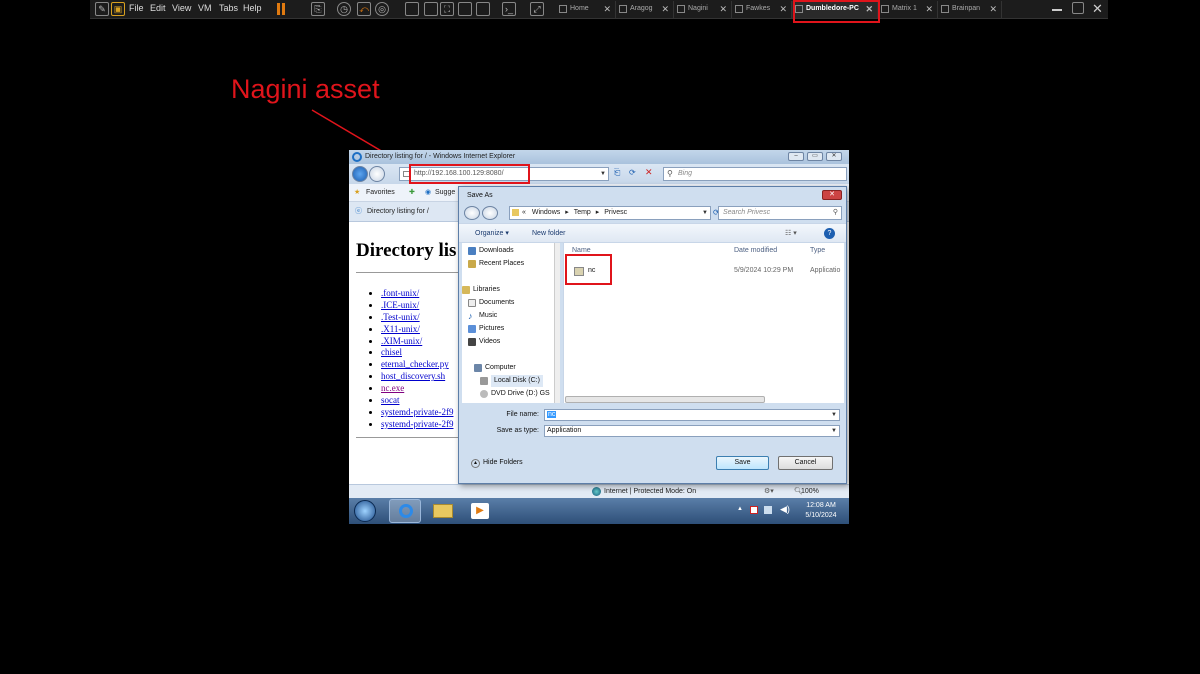  What do you see at coordinates (780, 213) in the screenshot?
I see `search-input: Search Privesc ⚲` at bounding box center [780, 213].